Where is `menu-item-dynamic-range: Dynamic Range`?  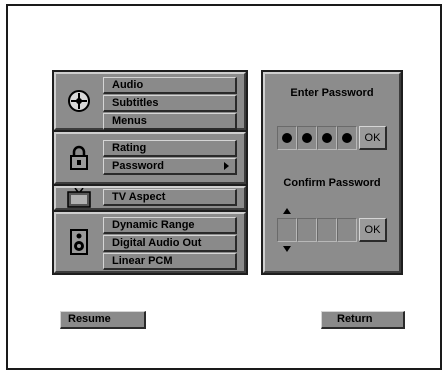
menu-item-dynamic-range: Dynamic Range is located at coordinates (170, 225).